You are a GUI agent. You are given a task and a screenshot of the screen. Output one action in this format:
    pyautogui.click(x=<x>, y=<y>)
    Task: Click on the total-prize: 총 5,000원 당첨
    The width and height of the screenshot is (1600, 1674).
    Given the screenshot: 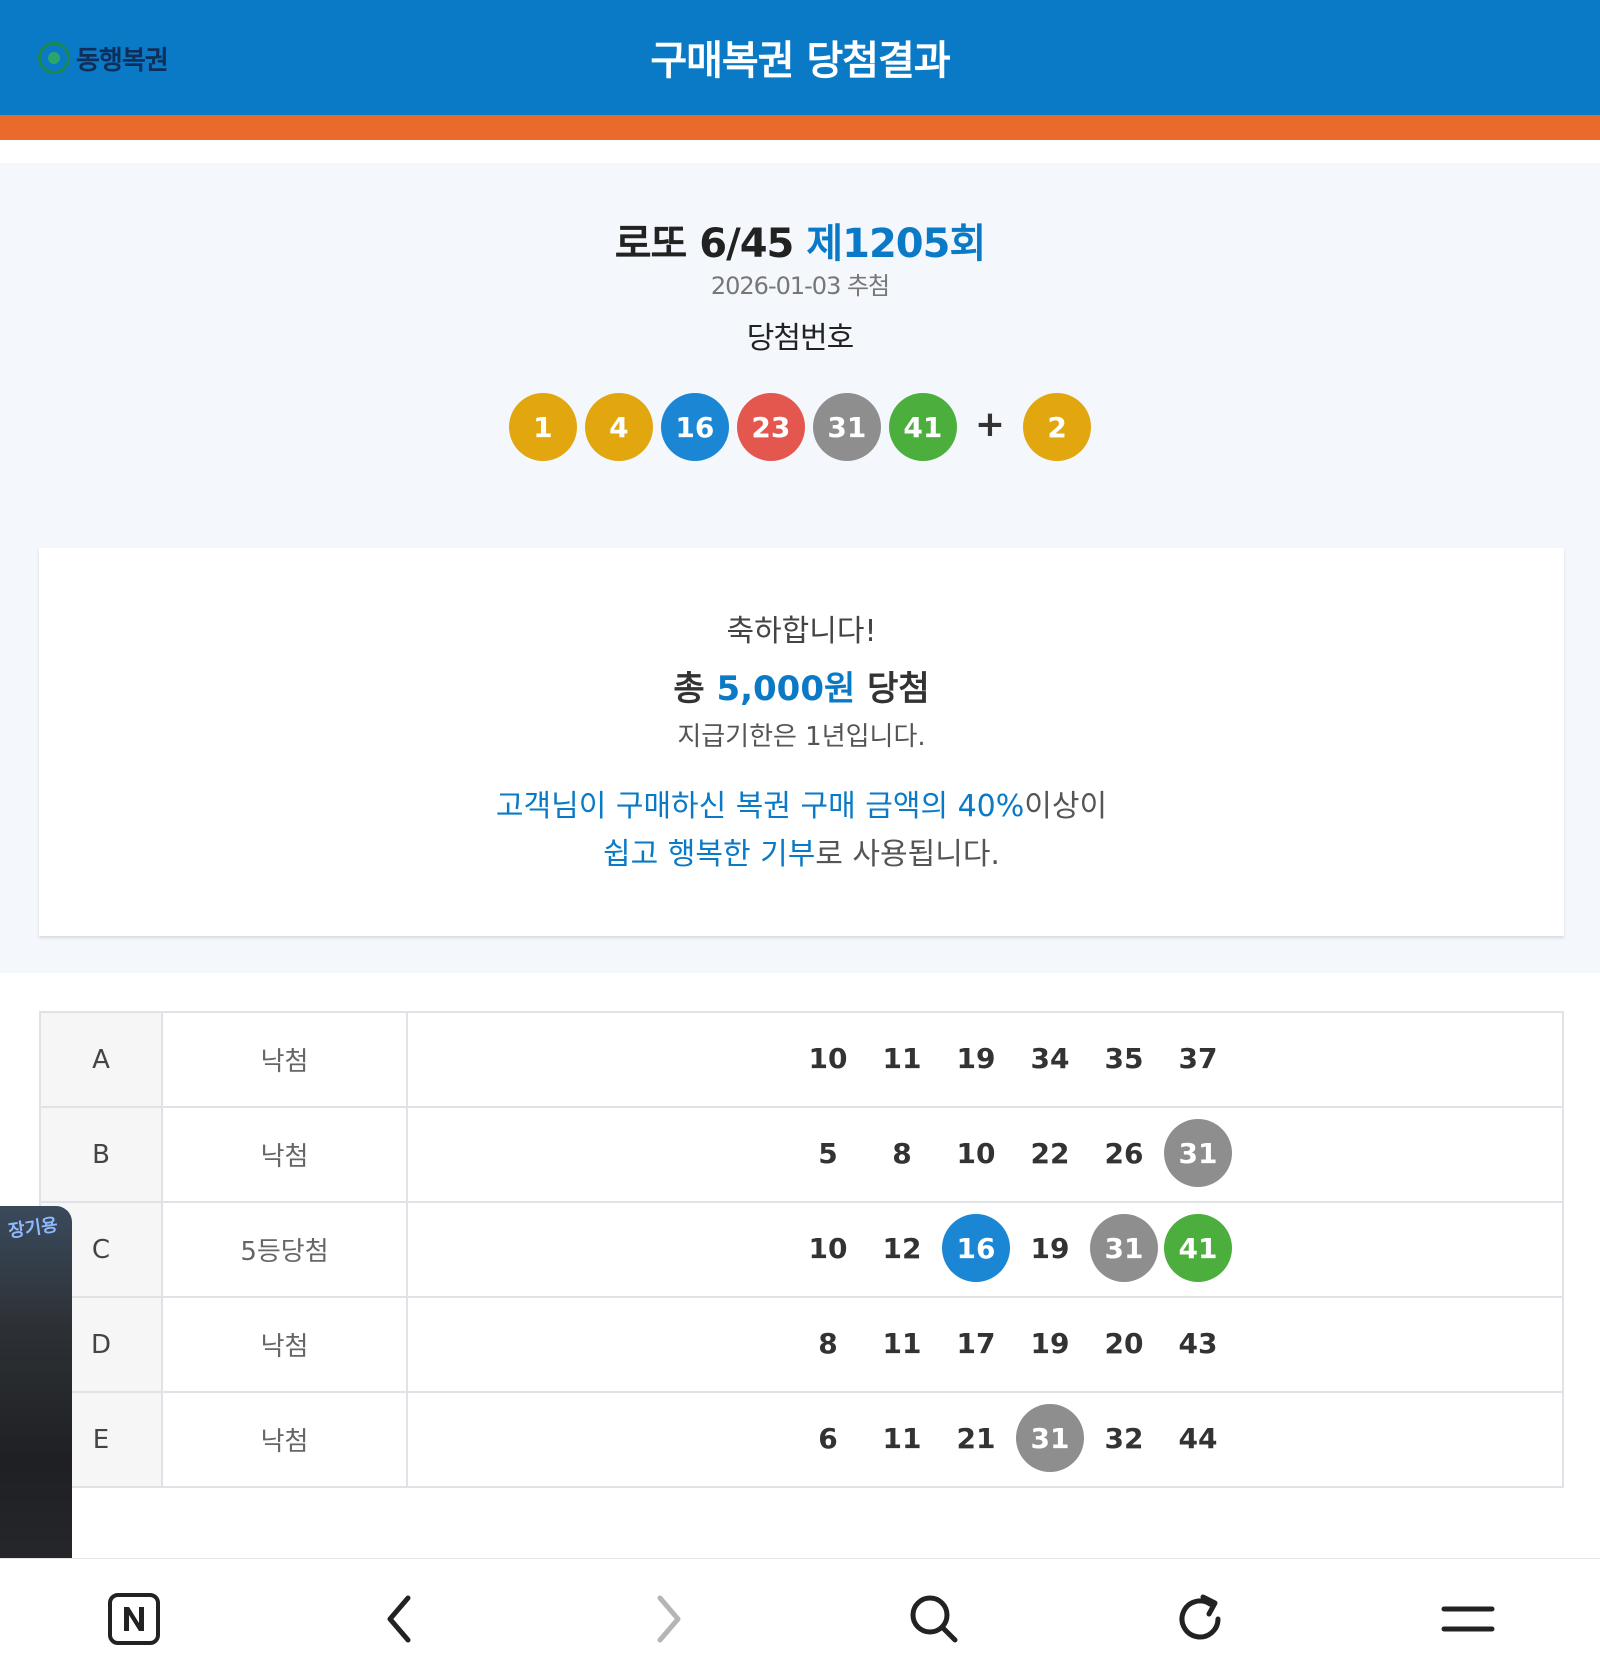 What is the action you would take?
    pyautogui.click(x=801, y=685)
    